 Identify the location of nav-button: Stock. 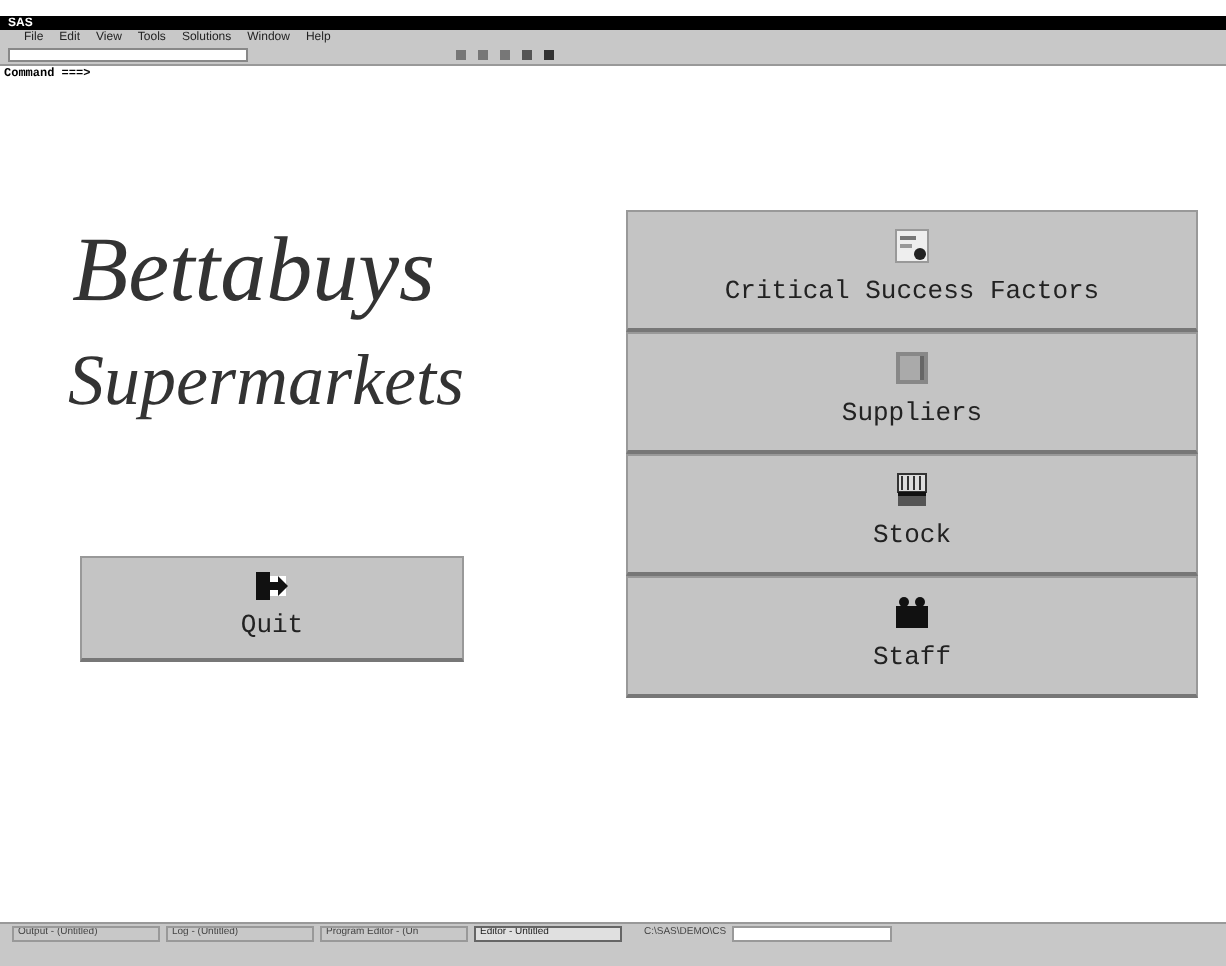
(912, 515).